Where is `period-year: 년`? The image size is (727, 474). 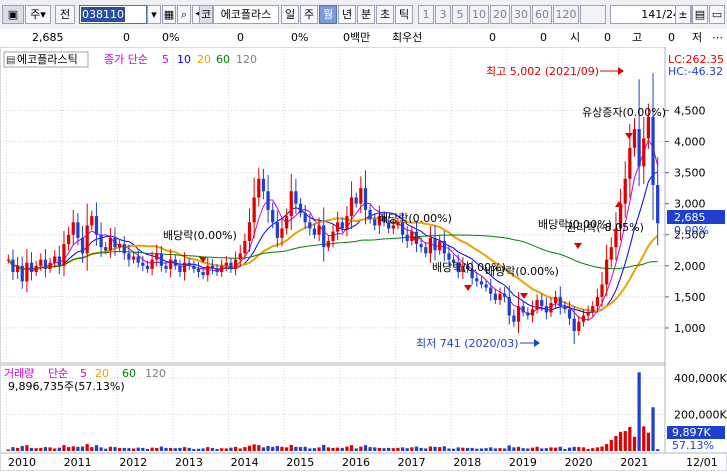
period-year: 년 is located at coordinates (347, 14).